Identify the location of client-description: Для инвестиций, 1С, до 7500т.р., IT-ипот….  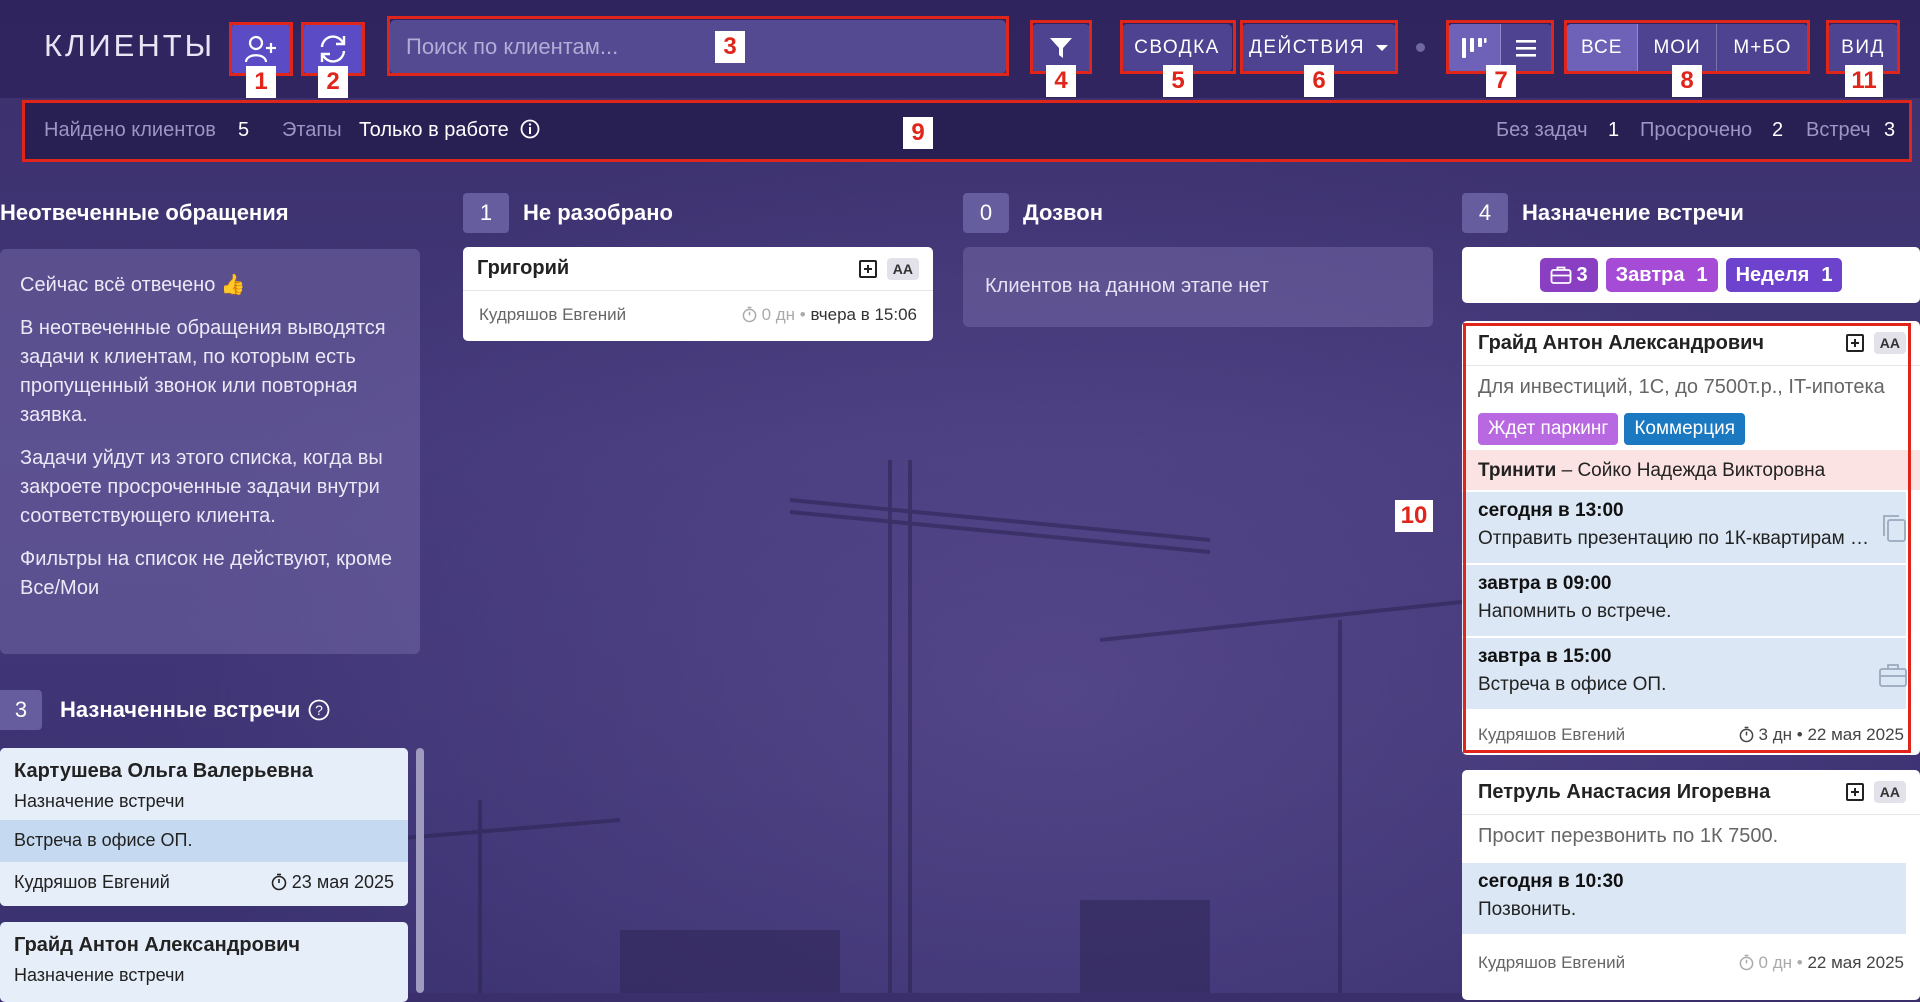
(1681, 387).